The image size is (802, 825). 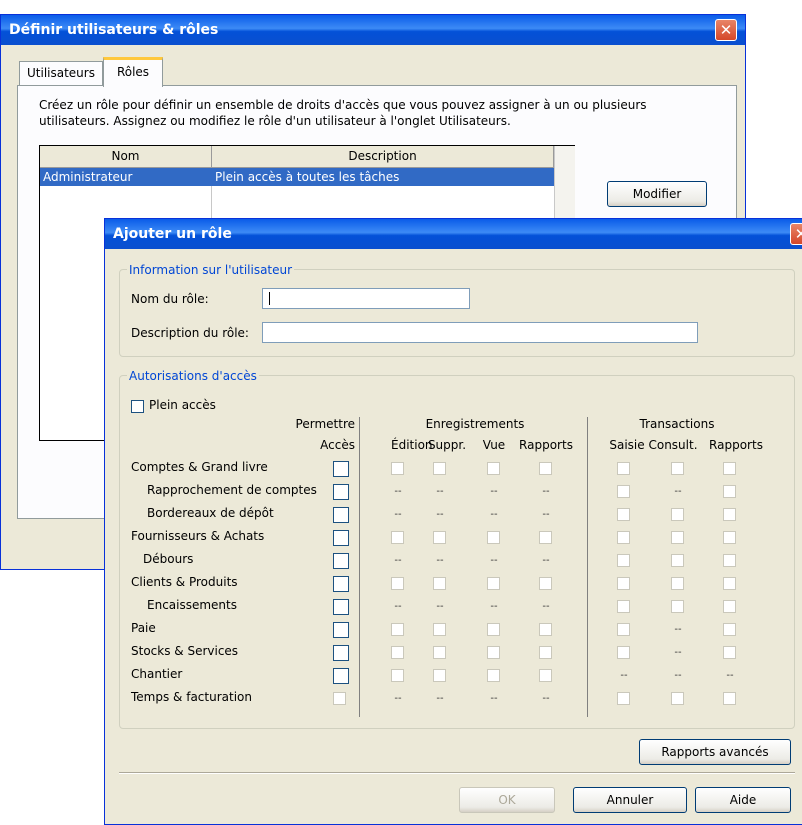 I want to click on tab-users: Utilisateurs, so click(x=61, y=73).